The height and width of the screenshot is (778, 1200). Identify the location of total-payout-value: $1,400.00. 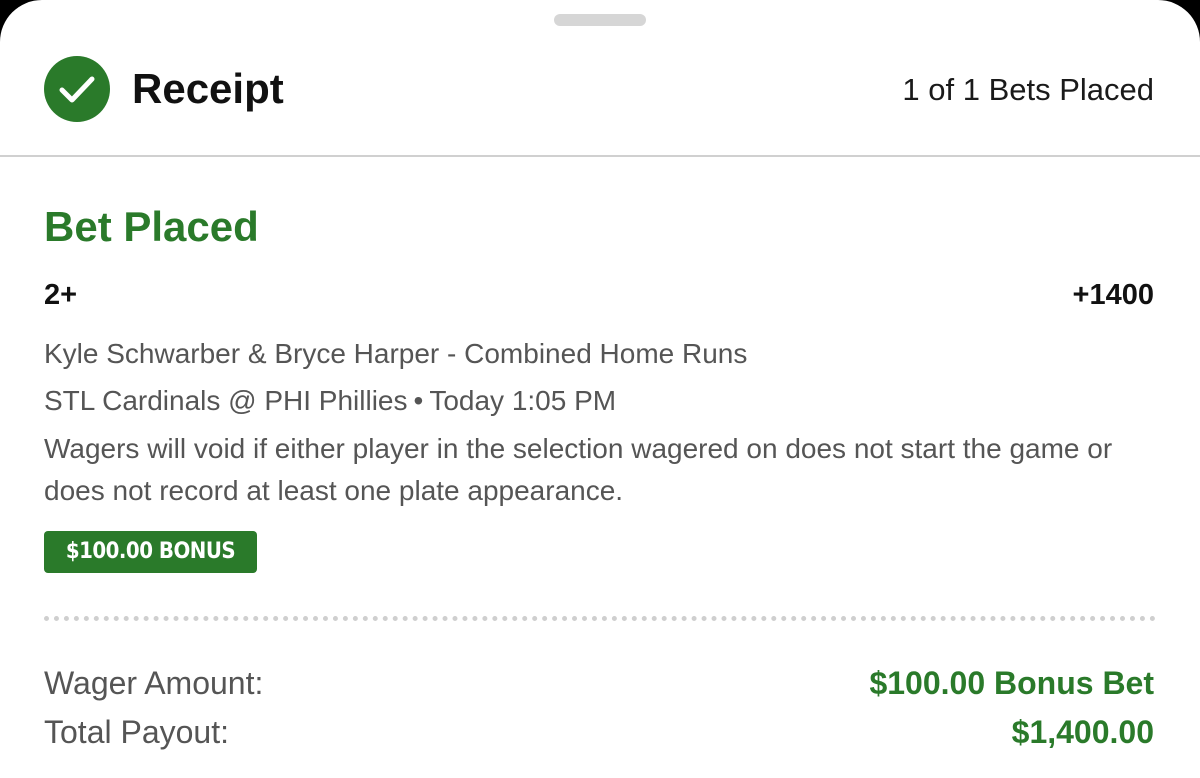
(1082, 732).